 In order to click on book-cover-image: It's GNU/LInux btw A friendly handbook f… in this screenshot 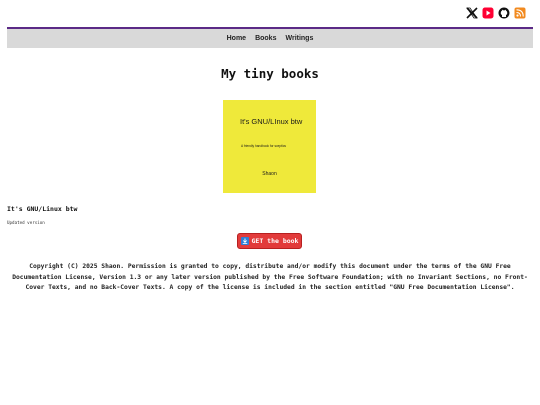, I will do `click(269, 146)`.